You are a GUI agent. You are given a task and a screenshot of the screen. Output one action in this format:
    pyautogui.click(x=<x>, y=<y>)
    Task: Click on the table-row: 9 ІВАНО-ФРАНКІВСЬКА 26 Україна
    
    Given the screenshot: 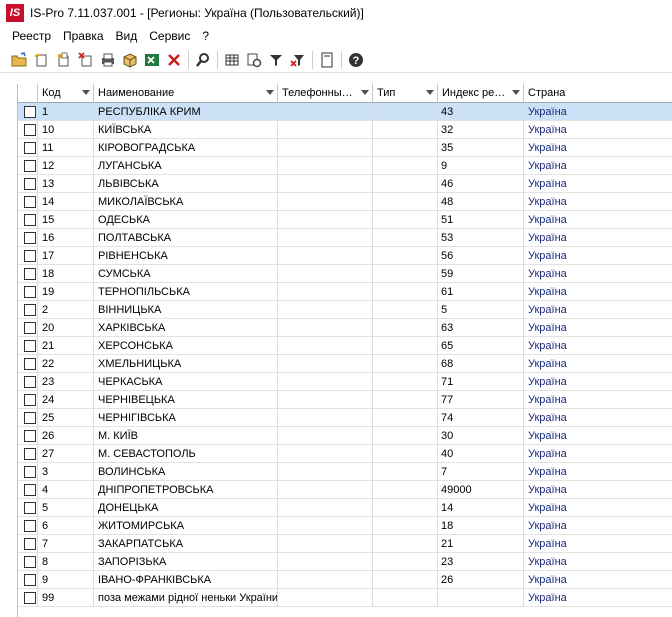 What is the action you would take?
    pyautogui.click(x=345, y=580)
    